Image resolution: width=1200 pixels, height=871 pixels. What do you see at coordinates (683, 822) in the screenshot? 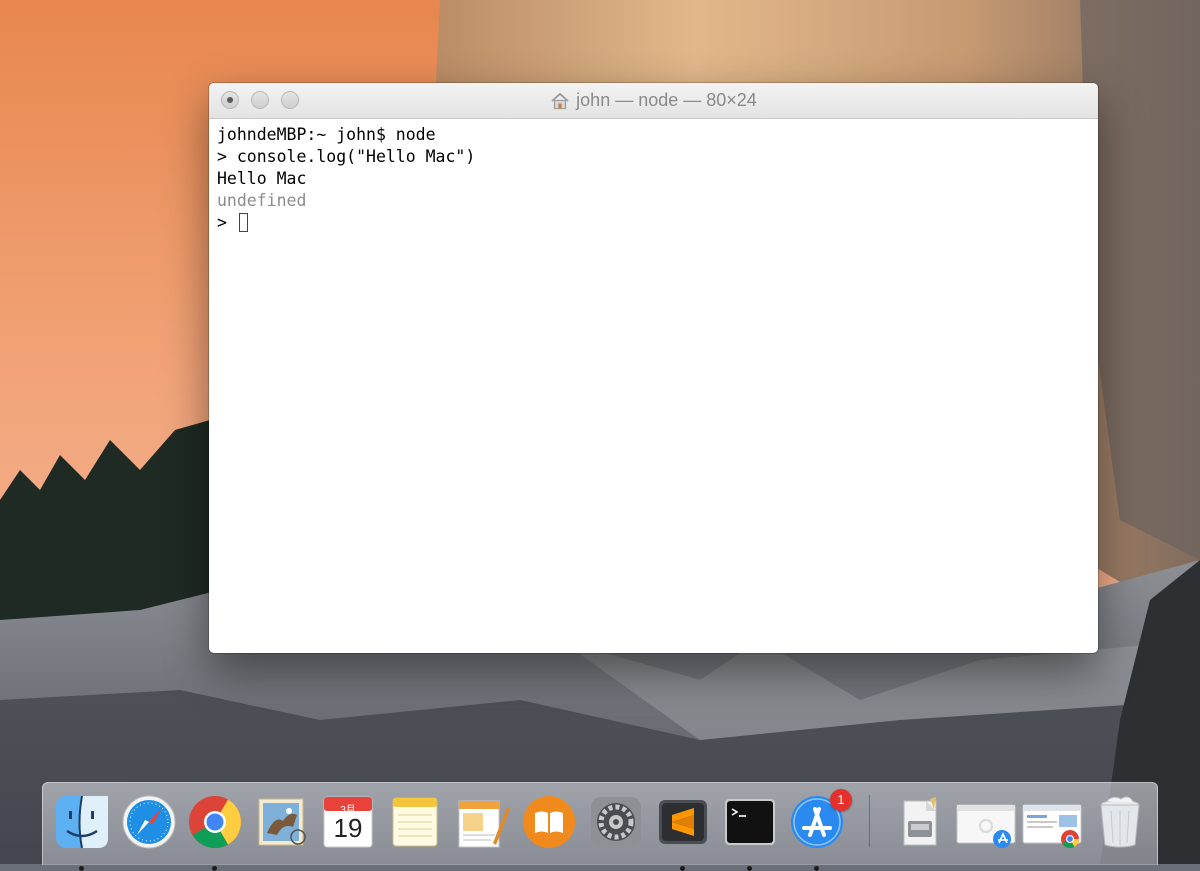
I see `sublime-text-icon` at bounding box center [683, 822].